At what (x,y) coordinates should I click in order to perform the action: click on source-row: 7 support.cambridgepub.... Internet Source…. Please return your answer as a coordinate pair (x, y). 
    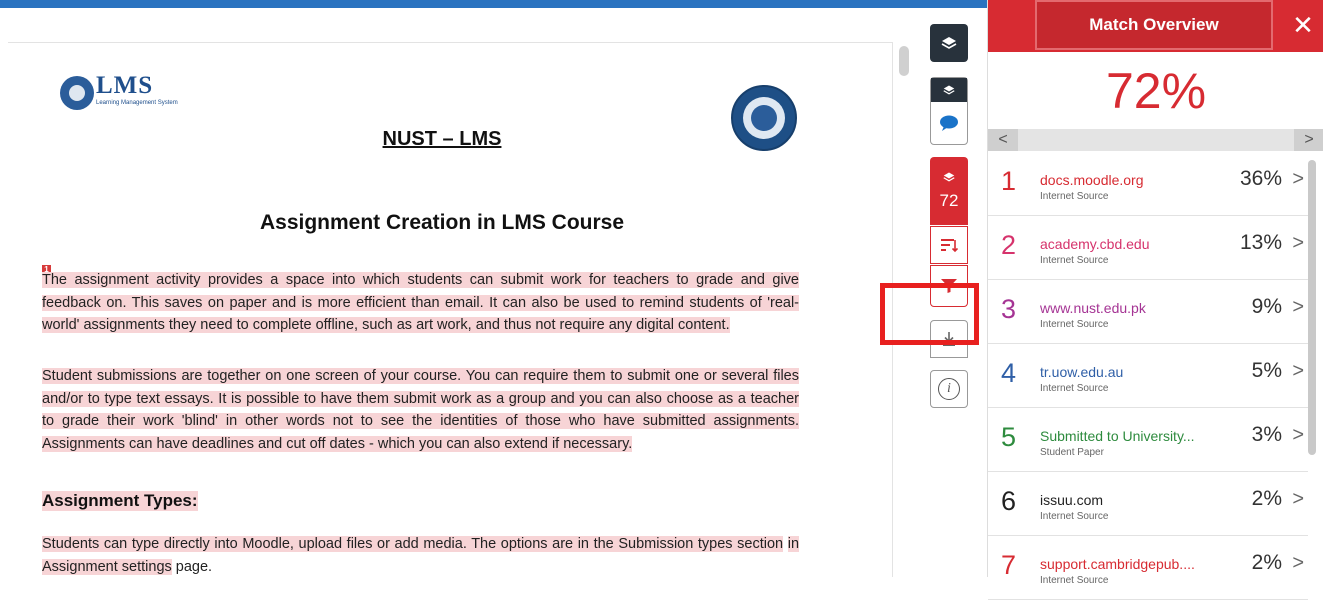
    Looking at the image, I should click on (1148, 568).